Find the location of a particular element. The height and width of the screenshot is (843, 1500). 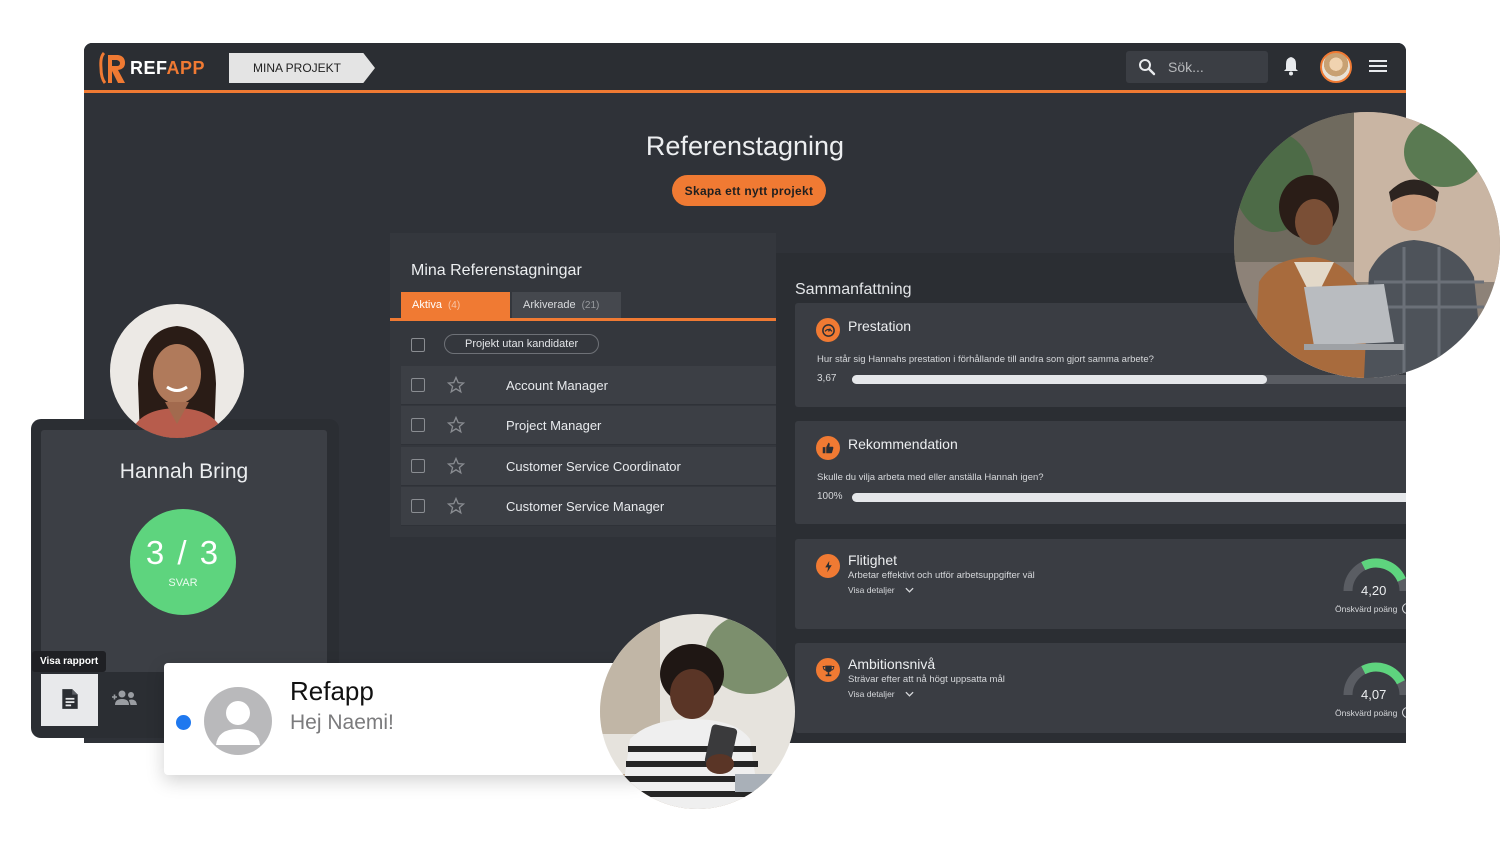

tab-label: Aktiva is located at coordinates (427, 305).